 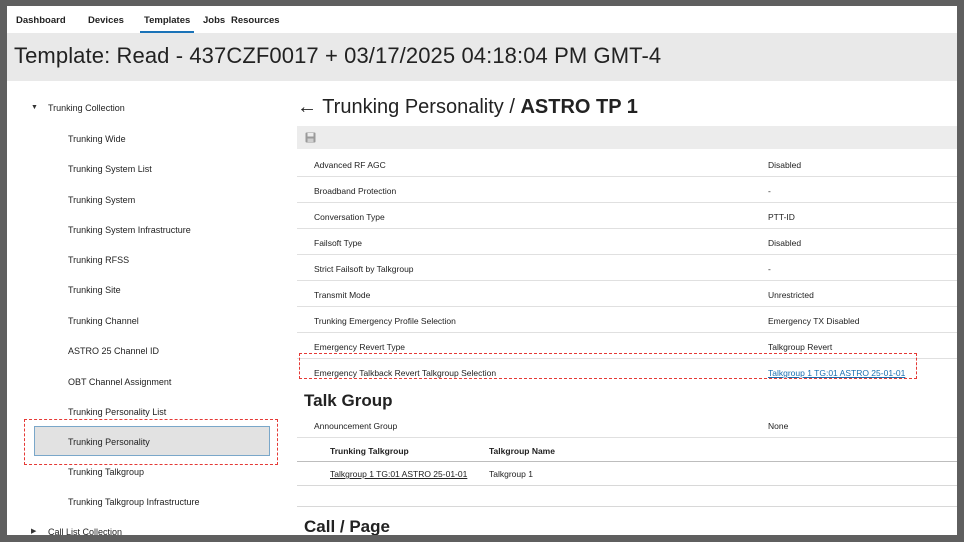 What do you see at coordinates (511, 474) in the screenshot?
I see `talkgroup-name: Talkgroup 1` at bounding box center [511, 474].